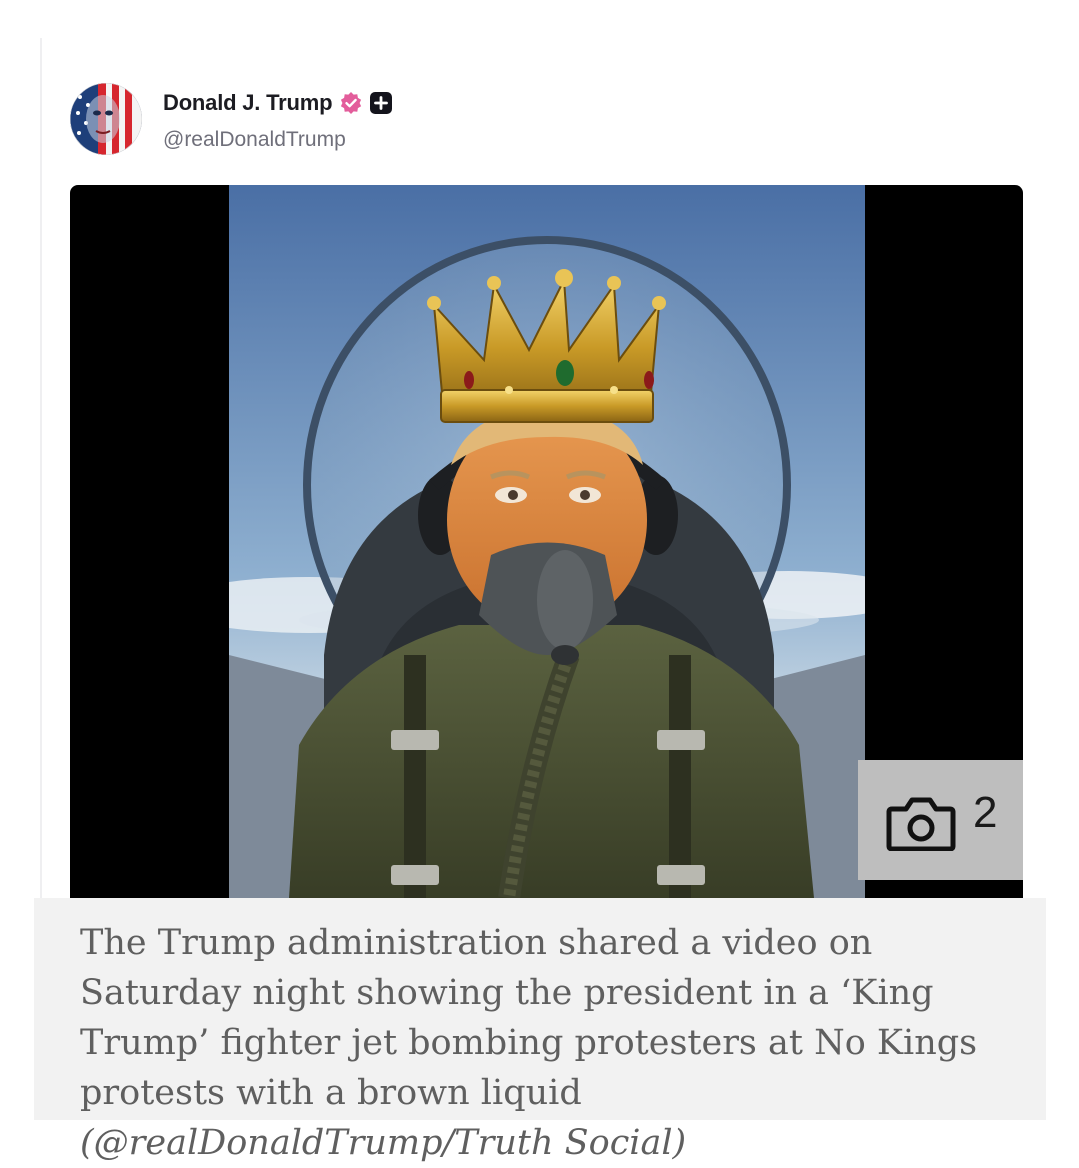 This screenshot has width=1079, height=1168. I want to click on gallery-count-badge: 2, so click(940, 820).